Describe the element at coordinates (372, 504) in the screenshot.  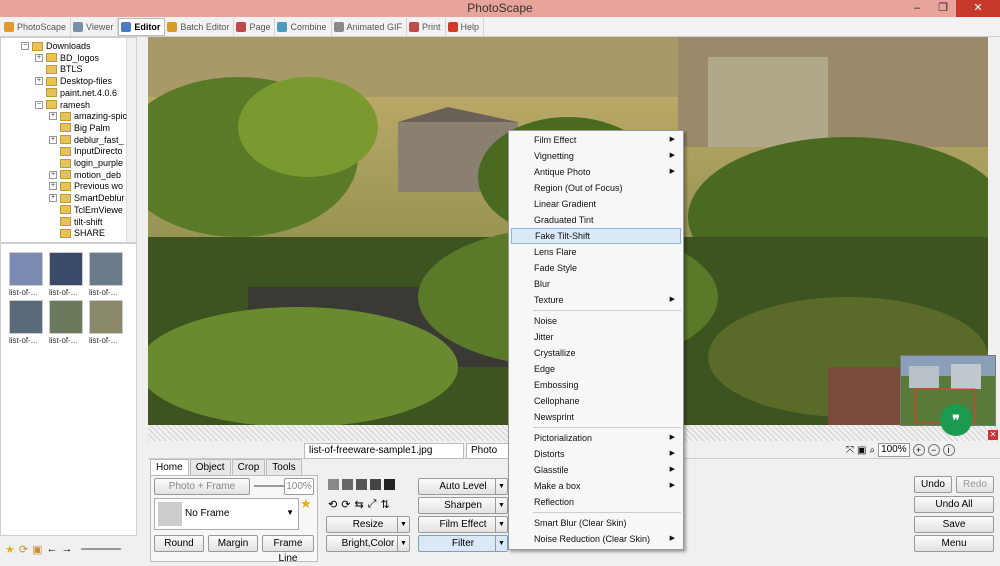
I see `straighten-icon: ⤢` at that location.